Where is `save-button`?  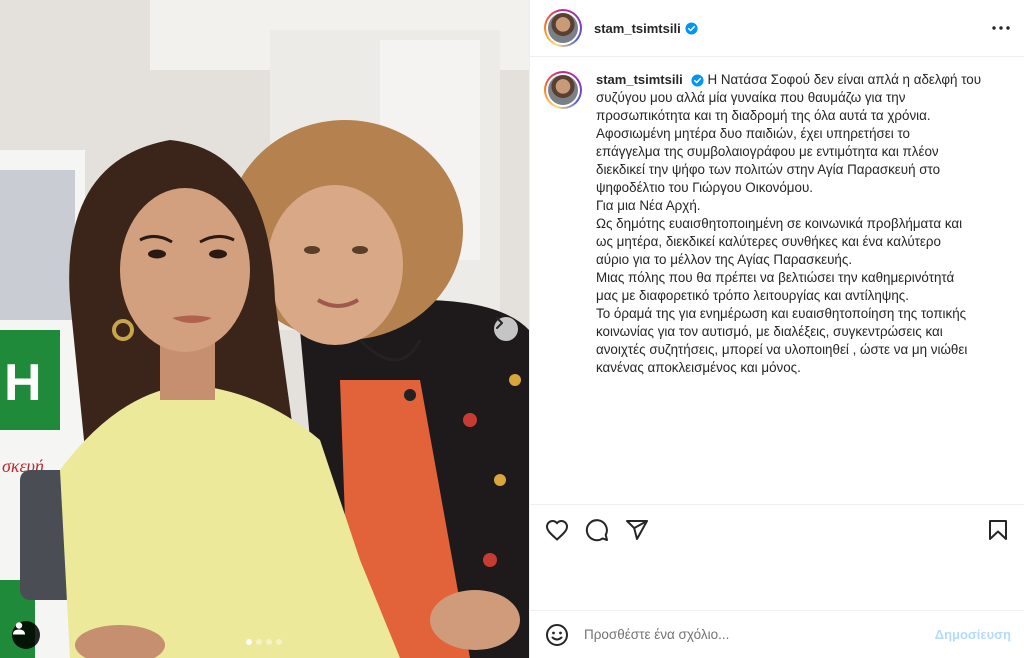
save-button is located at coordinates (998, 530).